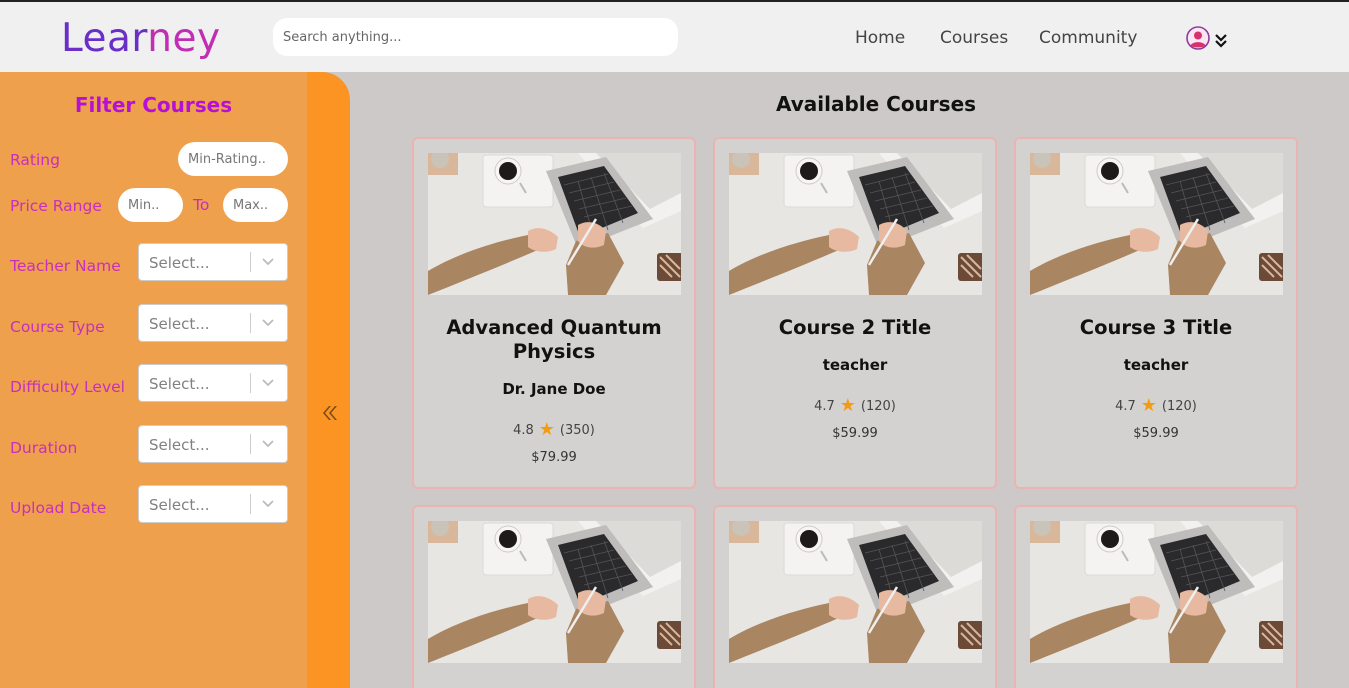  Describe the element at coordinates (554, 389) in the screenshot. I see `course-teacher: Dr. Jane Doe` at that location.